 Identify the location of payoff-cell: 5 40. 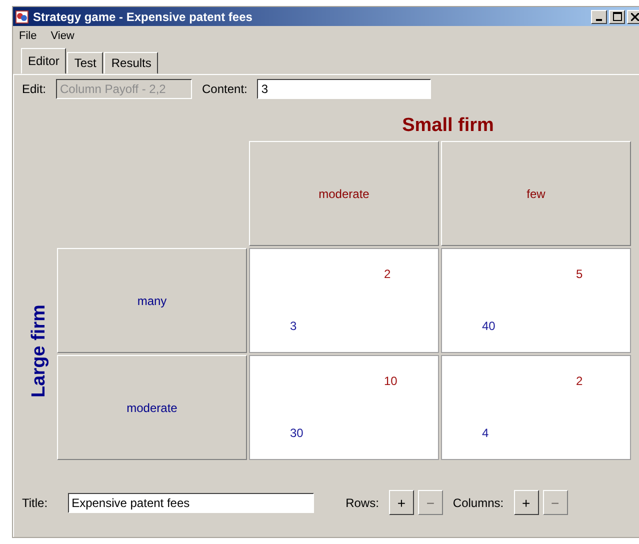
(536, 300).